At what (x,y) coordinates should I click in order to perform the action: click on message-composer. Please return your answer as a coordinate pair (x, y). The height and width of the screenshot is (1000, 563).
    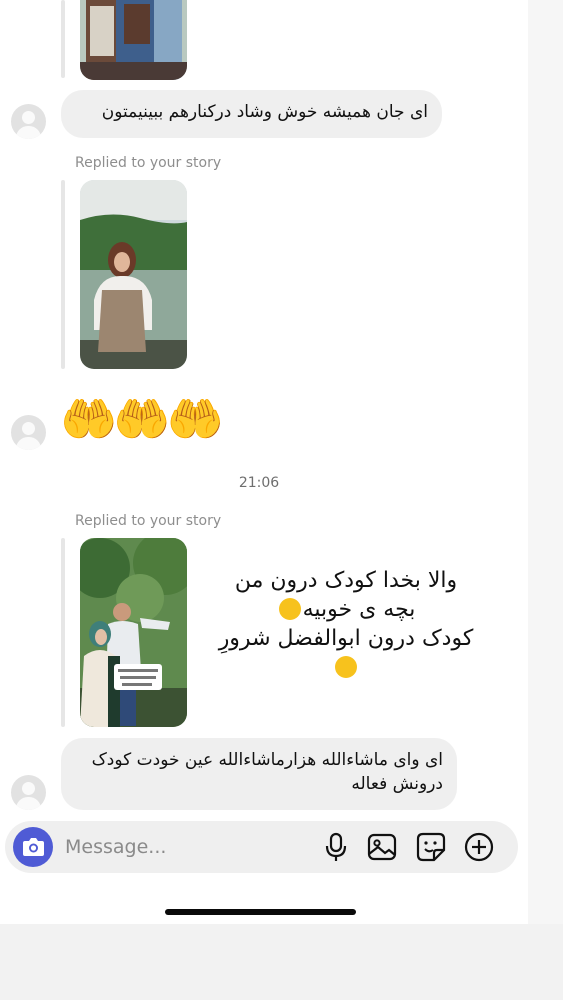
    Looking at the image, I should click on (261, 847).